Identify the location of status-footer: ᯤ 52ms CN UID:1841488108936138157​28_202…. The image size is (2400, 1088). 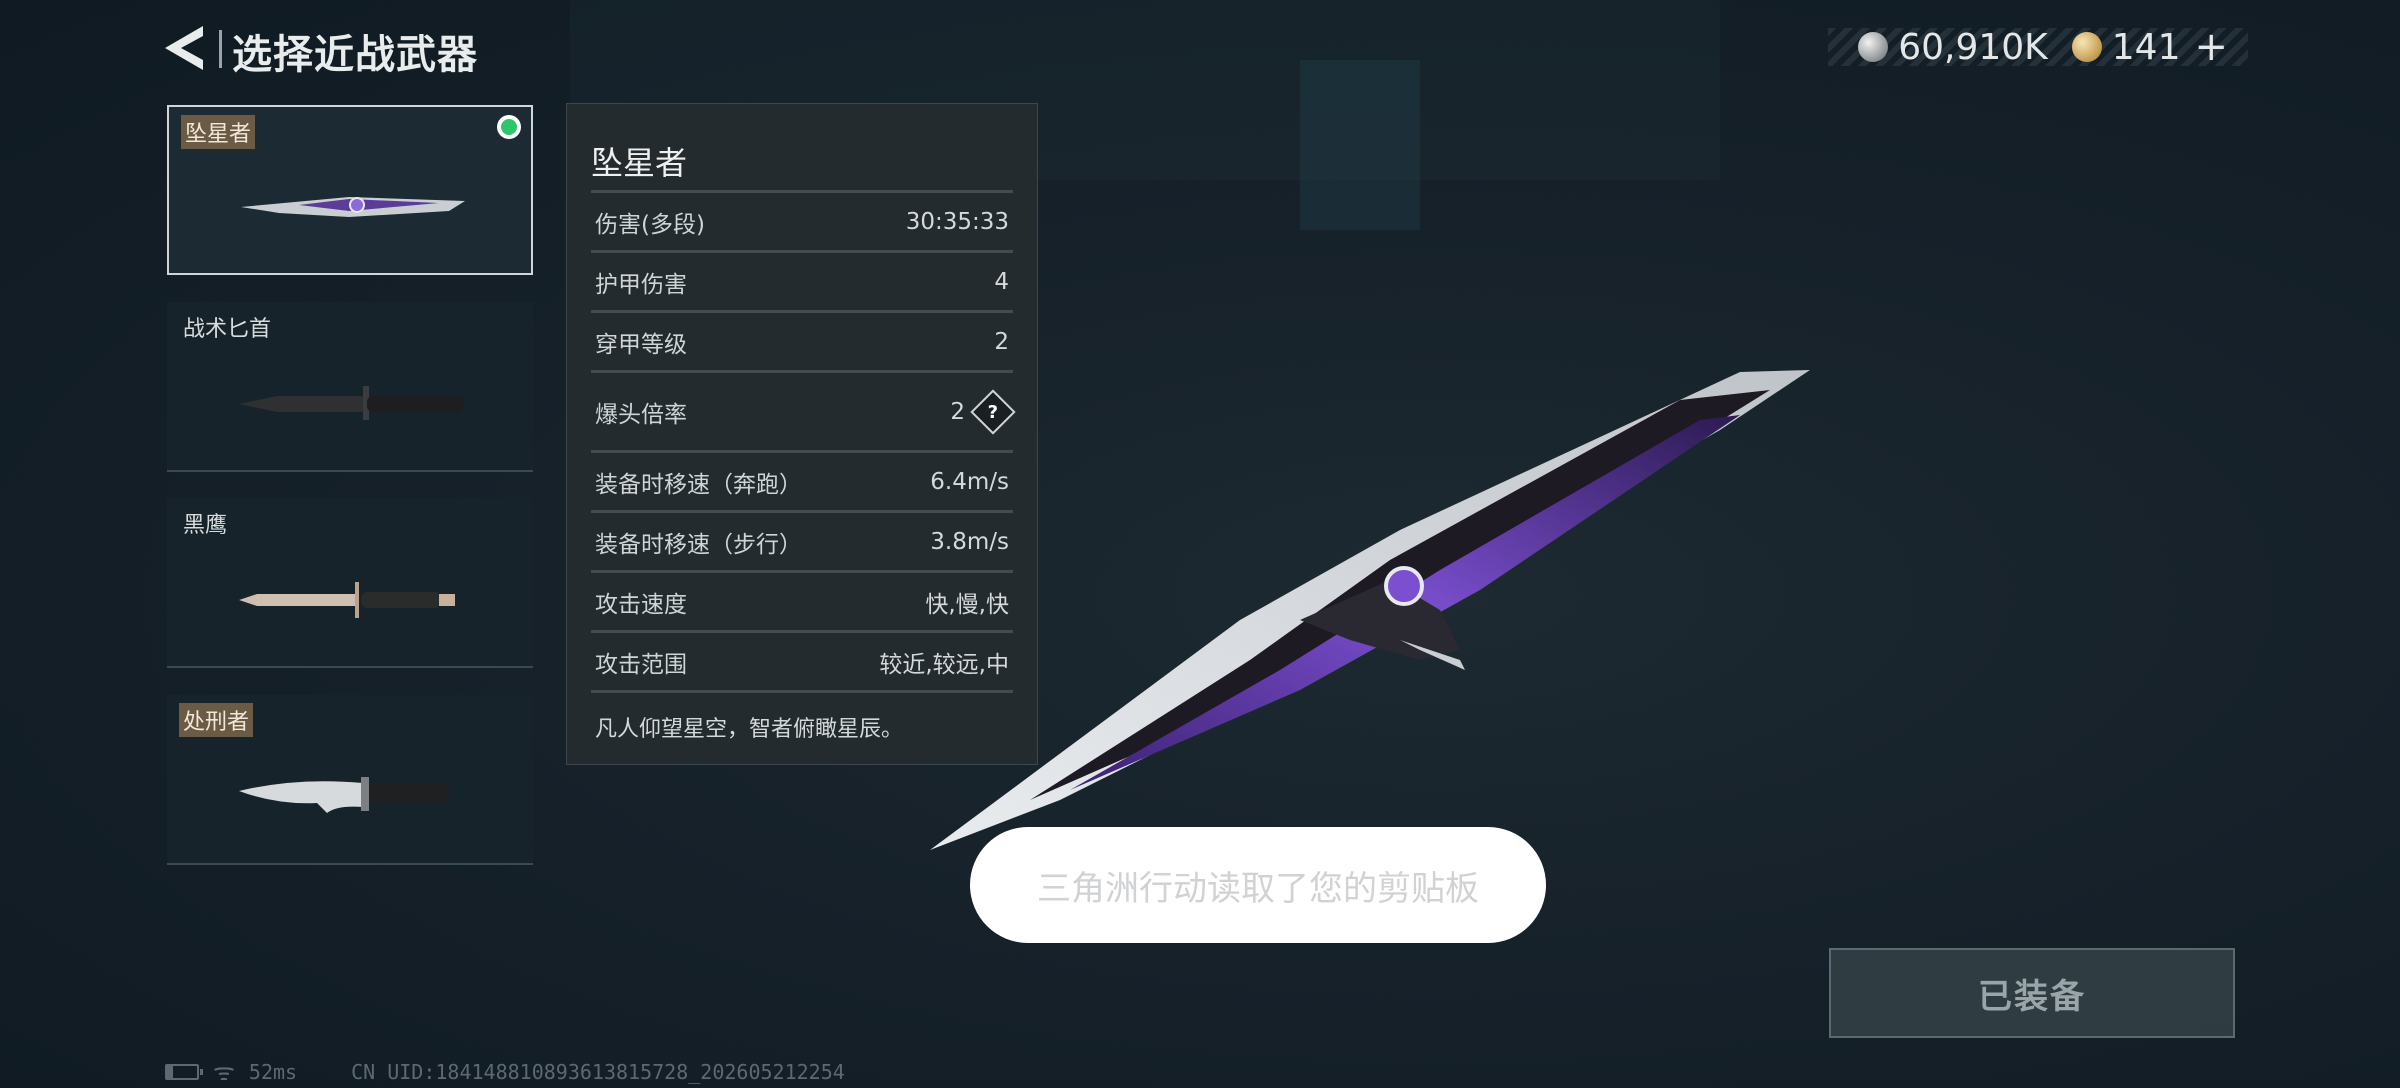
(505, 1071).